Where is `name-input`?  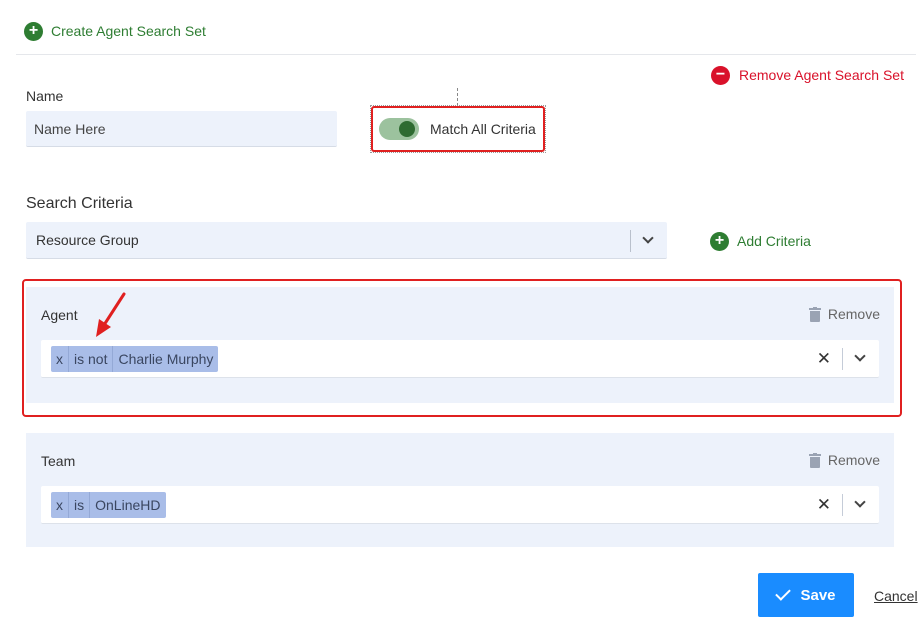 name-input is located at coordinates (181, 129).